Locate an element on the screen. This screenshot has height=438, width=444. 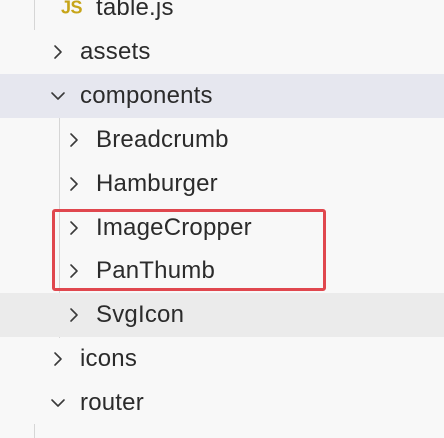
tree-item-label: table.js is located at coordinates (135, 10).